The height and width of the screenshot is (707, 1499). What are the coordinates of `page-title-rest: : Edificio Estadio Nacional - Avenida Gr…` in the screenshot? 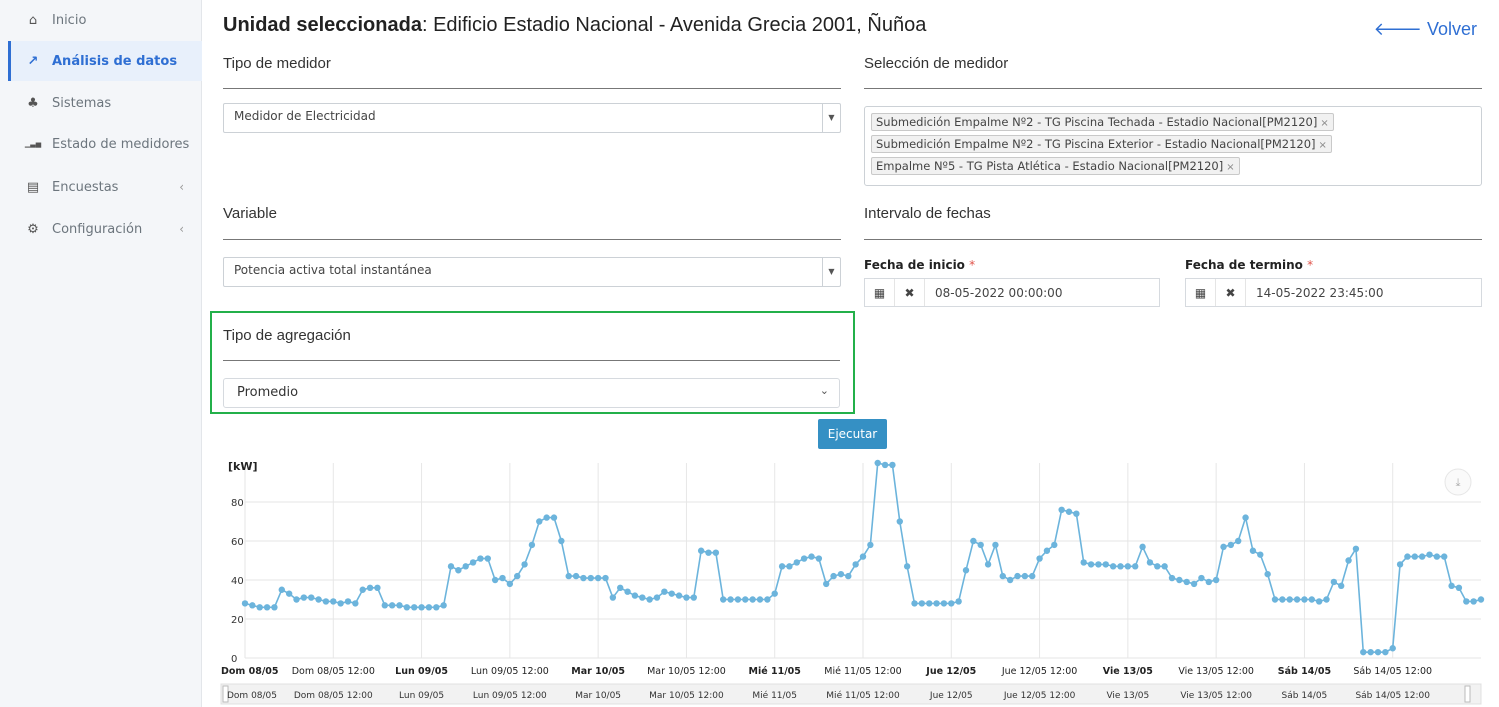 It's located at (674, 25).